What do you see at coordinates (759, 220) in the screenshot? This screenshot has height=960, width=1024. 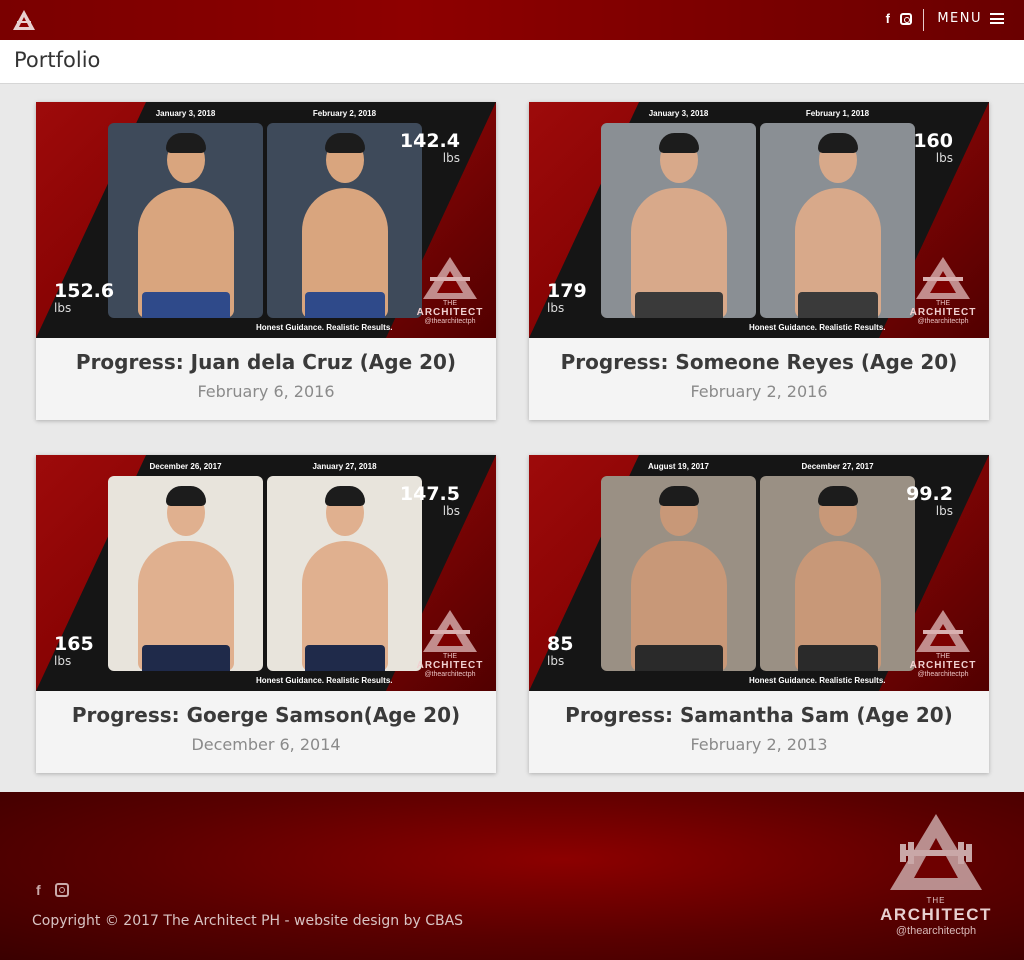 I see `progress-image: January 3, 2018 February 1, 2018 179 lbs` at bounding box center [759, 220].